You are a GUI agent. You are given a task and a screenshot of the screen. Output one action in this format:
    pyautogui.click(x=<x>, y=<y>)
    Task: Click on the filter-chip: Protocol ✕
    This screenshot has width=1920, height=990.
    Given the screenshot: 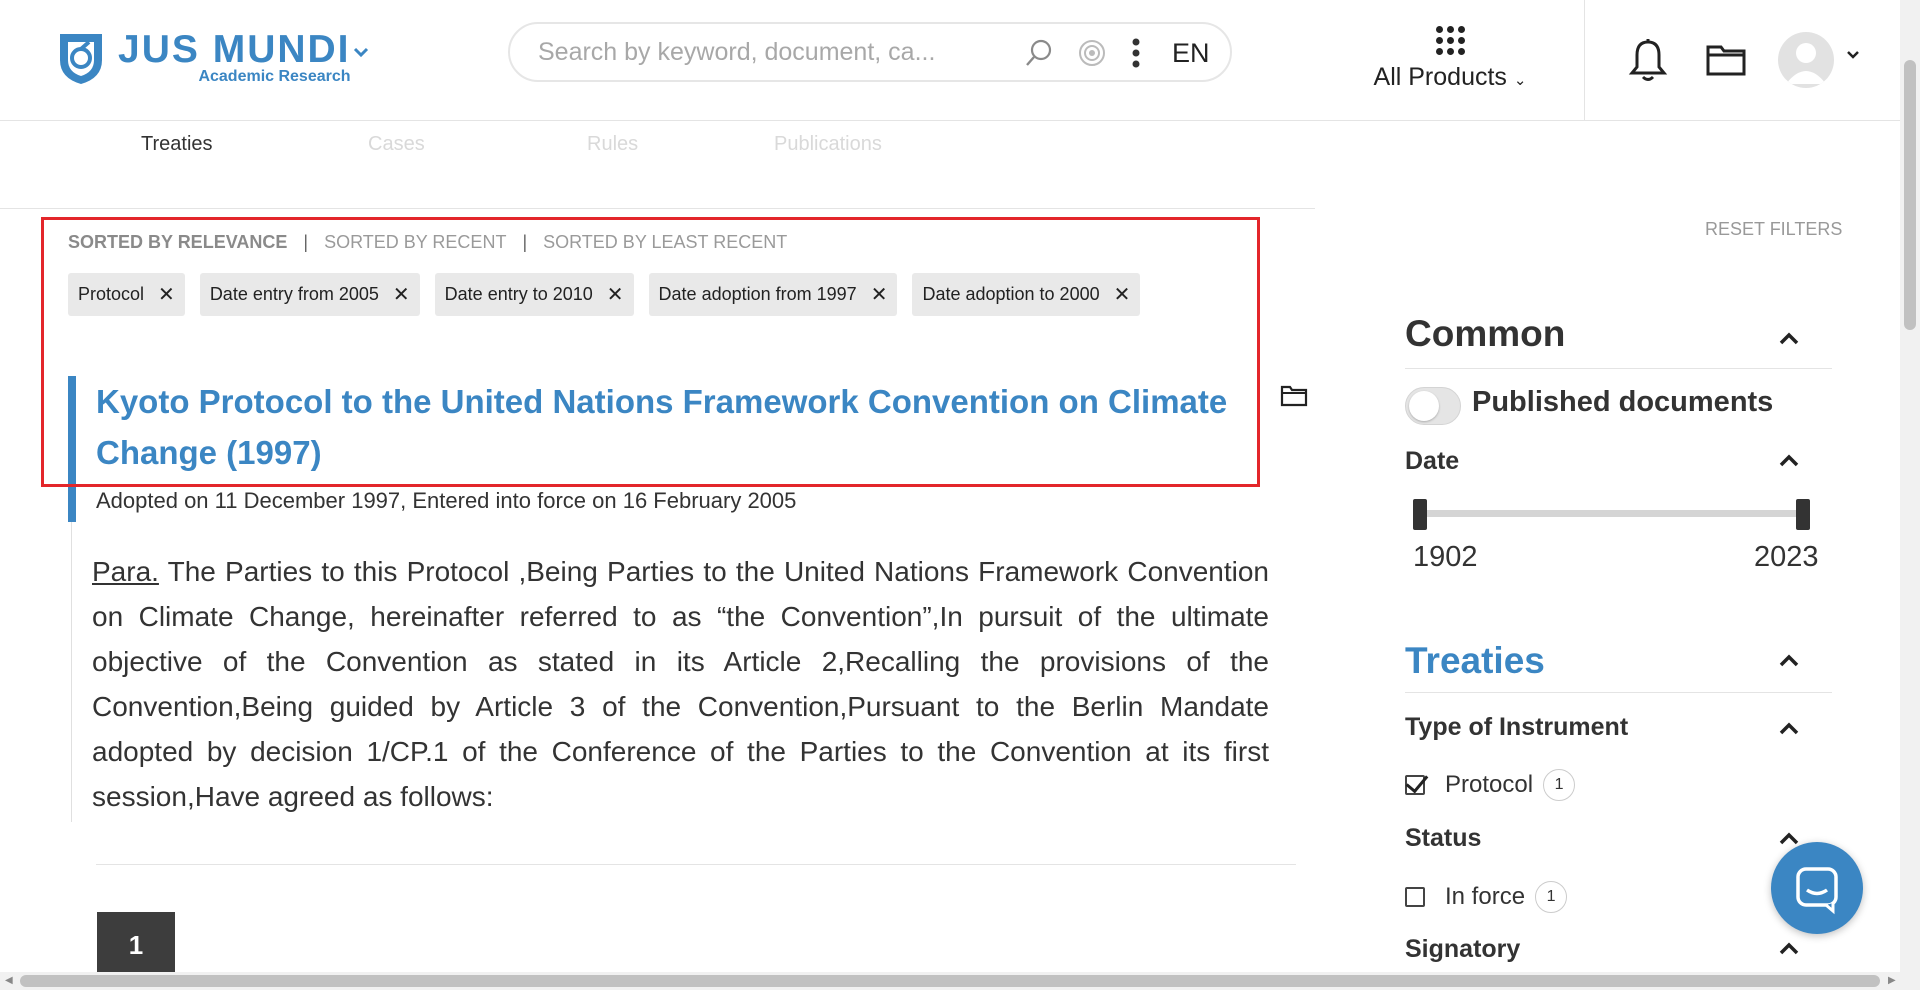 What is the action you would take?
    pyautogui.click(x=126, y=294)
    